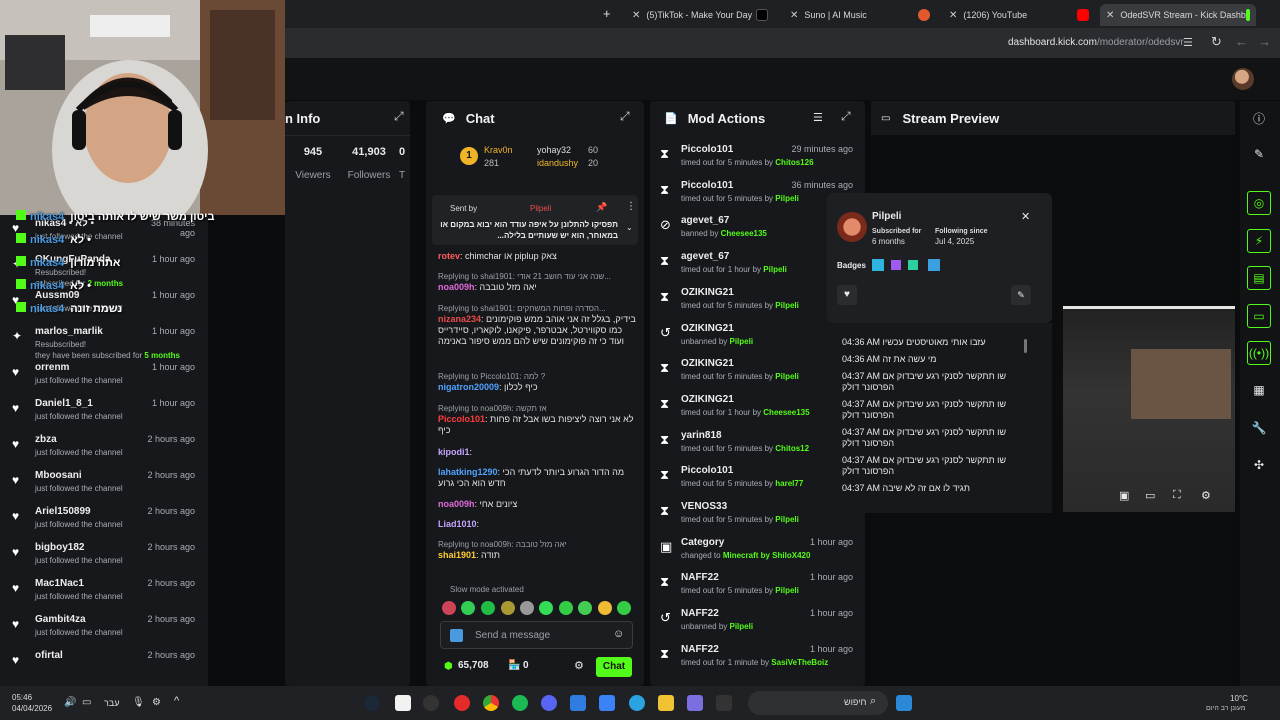  Describe the element at coordinates (741, 555) in the screenshot. I see `mod-actor: Minecraft` at that location.